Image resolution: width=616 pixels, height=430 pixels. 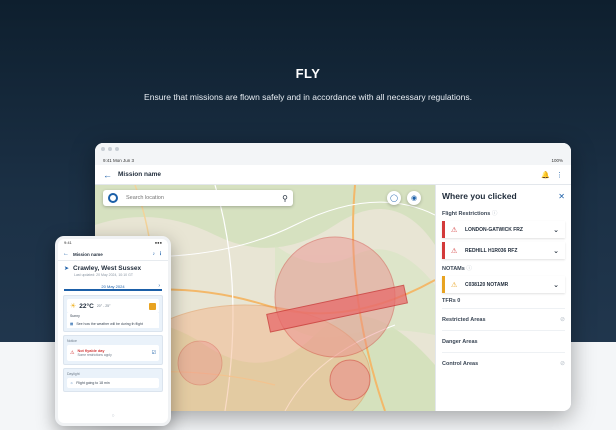 What do you see at coordinates (88, 254) in the screenshot?
I see `phone-title: Mission name` at bounding box center [88, 254].